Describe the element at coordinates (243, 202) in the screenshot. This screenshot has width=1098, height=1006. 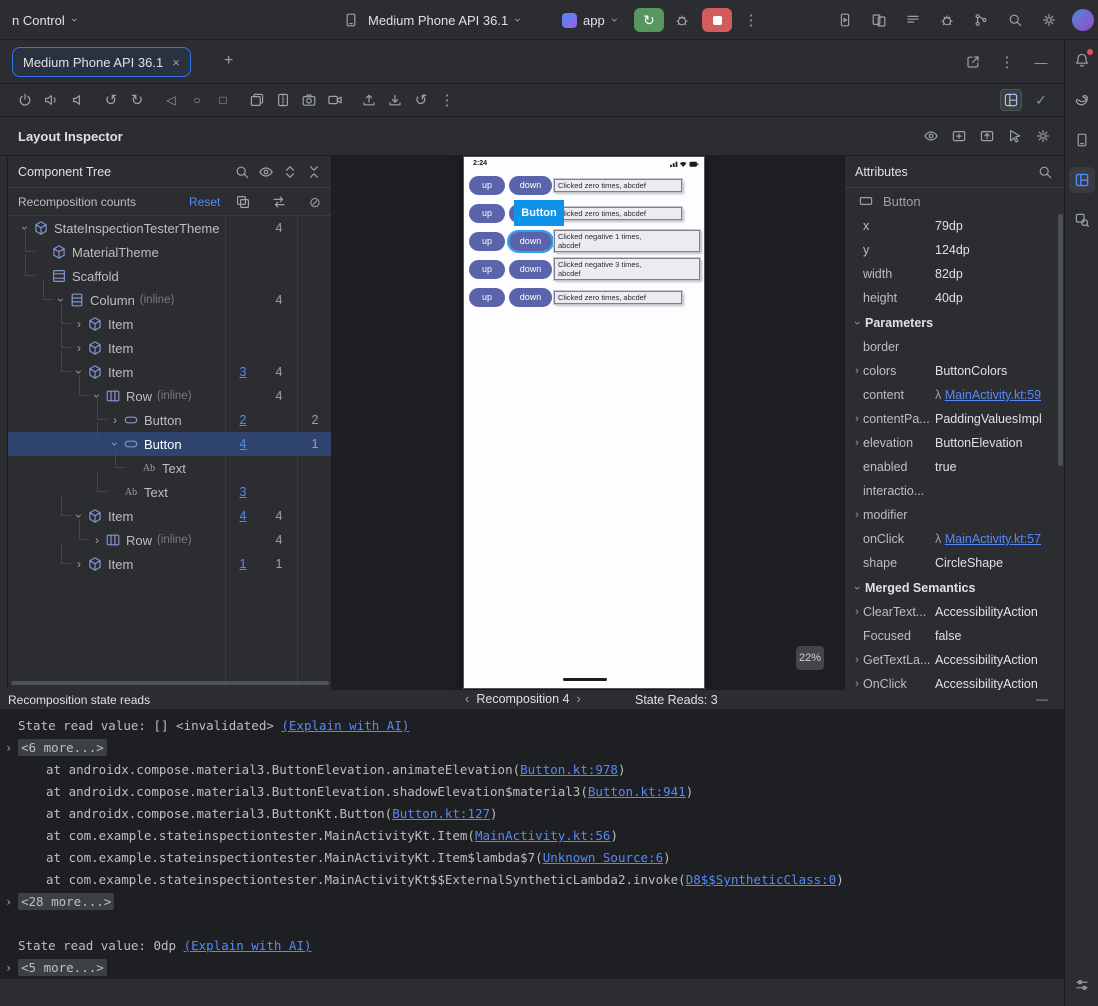
I see `export-counts-icon` at that location.